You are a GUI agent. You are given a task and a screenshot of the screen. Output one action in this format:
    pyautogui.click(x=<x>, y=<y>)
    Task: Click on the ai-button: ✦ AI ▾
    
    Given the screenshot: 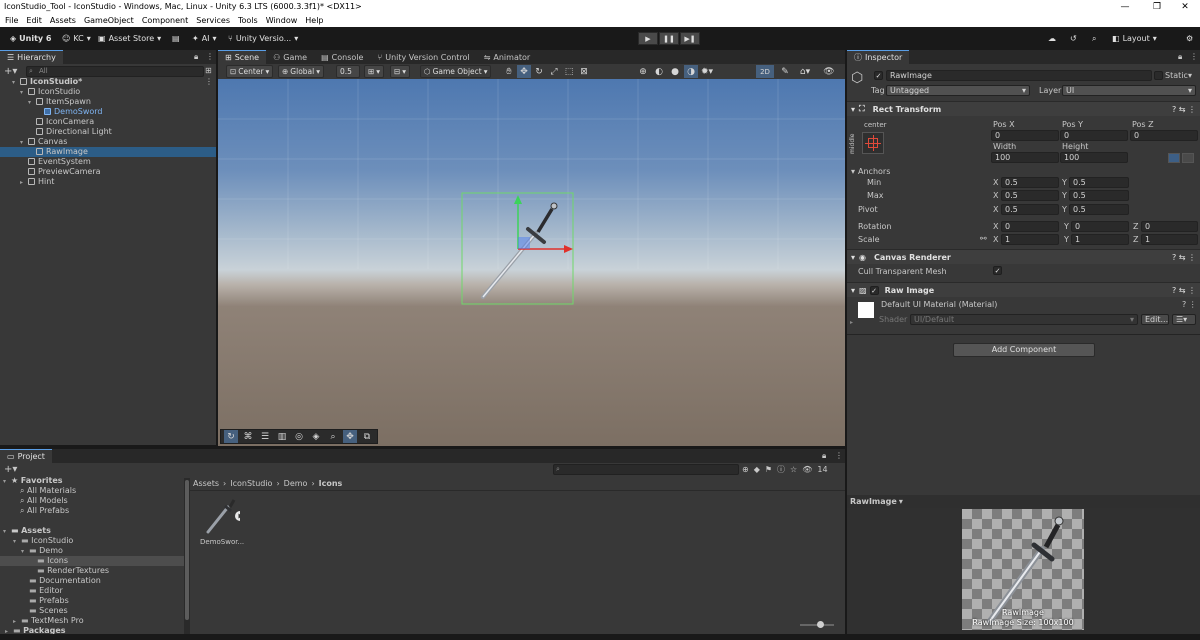 What is the action you would take?
    pyautogui.click(x=204, y=38)
    